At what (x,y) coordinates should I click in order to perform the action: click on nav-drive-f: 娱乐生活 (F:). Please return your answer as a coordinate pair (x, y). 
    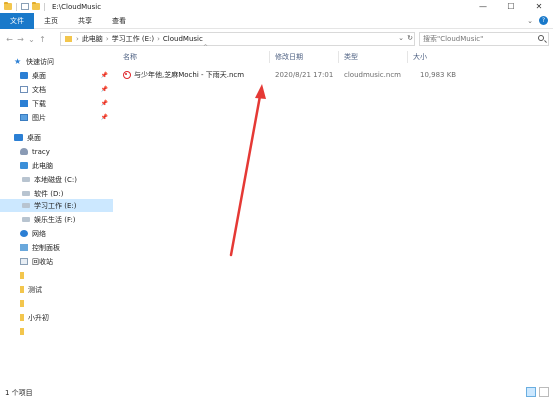
    Looking at the image, I should click on (56, 219).